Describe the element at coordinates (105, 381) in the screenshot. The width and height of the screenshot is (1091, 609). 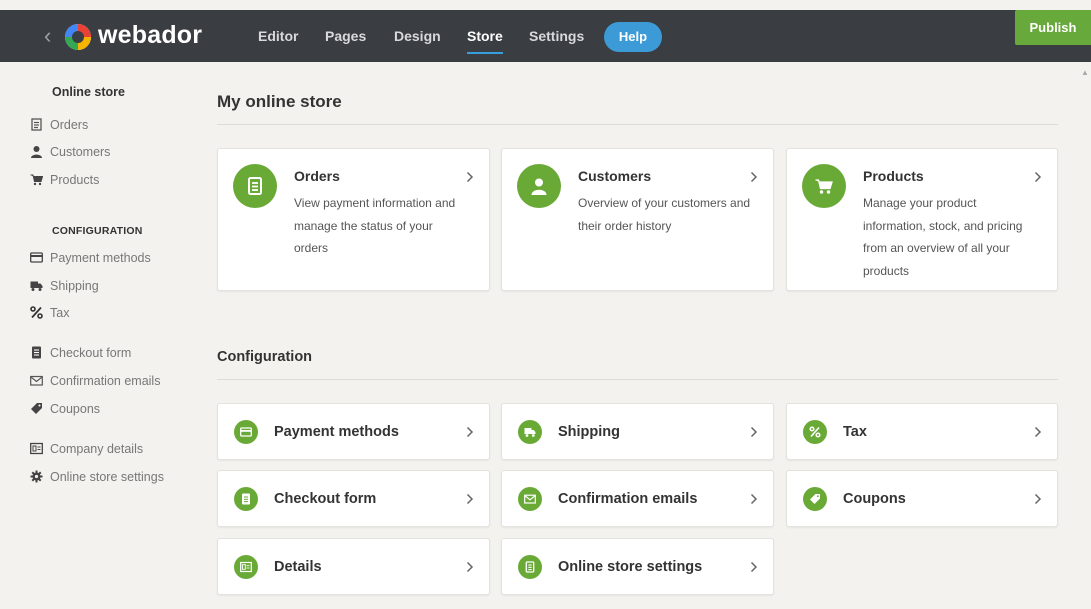
I see `sidebar-item-label: Confirmation emails` at that location.